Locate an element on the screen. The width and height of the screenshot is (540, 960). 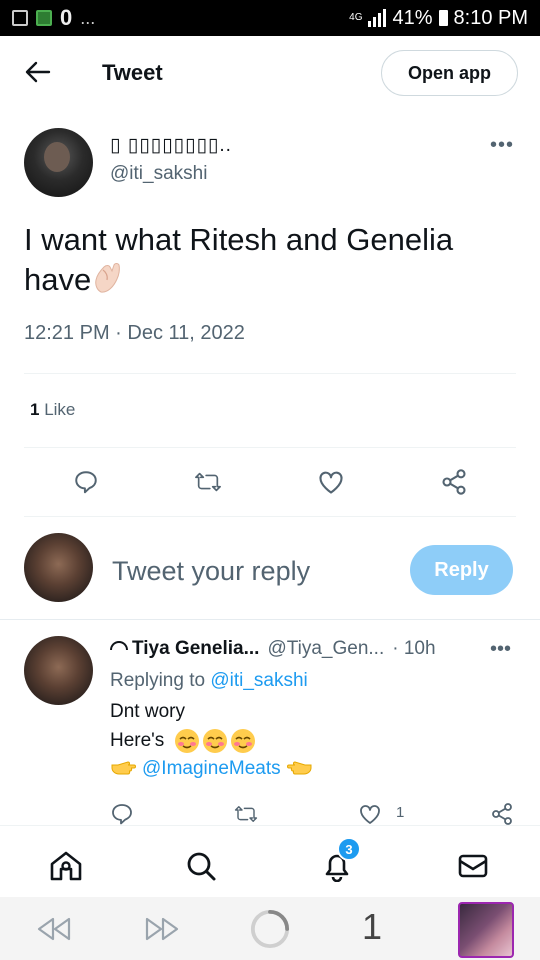
replying-to-prefix: Replying to is located at coordinates (160, 680).